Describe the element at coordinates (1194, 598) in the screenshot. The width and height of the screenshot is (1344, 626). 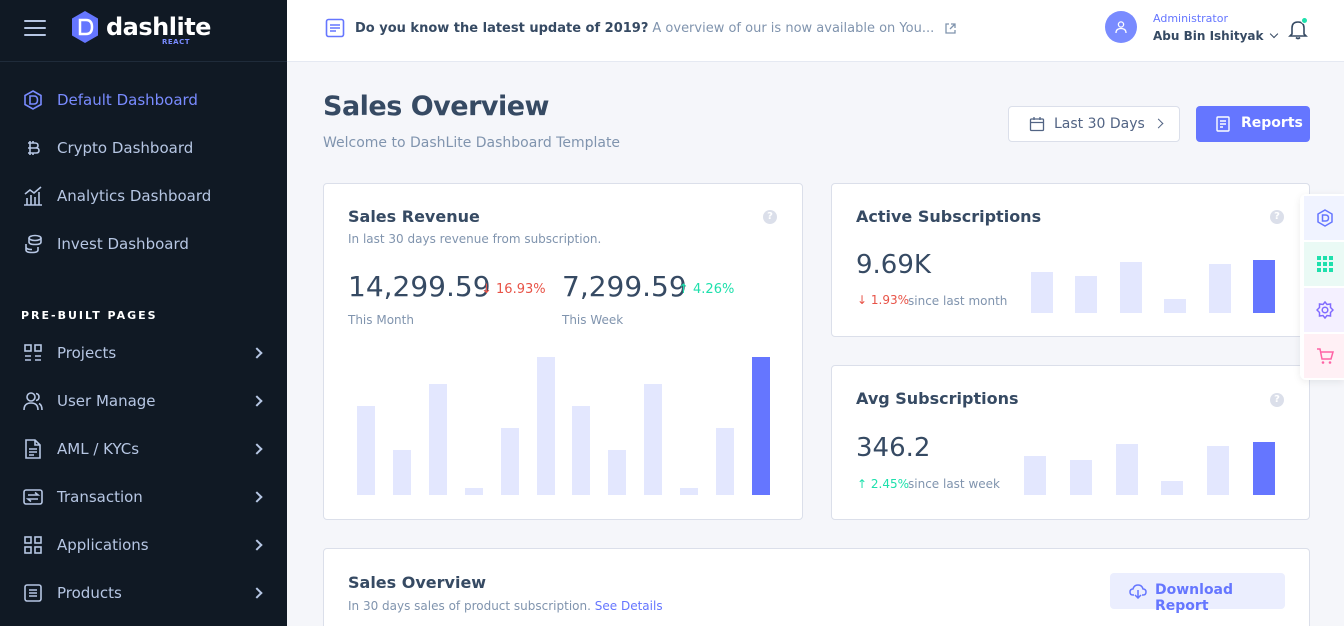
I see `download-report-label: Download Report` at that location.